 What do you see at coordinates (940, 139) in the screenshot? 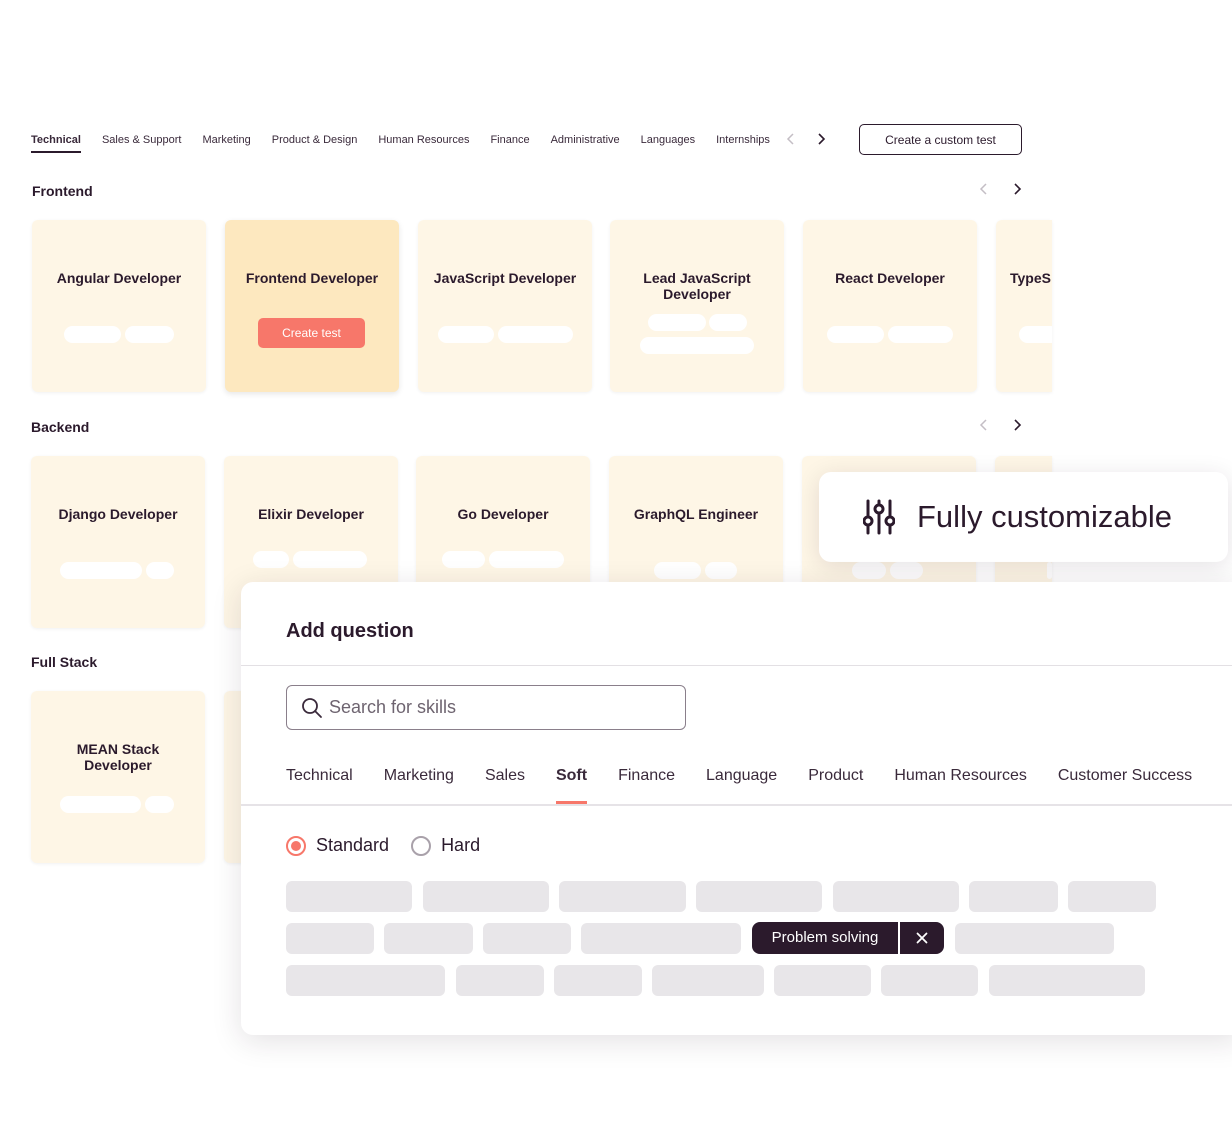
I see `create-custom-test-button: Create a custom test` at bounding box center [940, 139].